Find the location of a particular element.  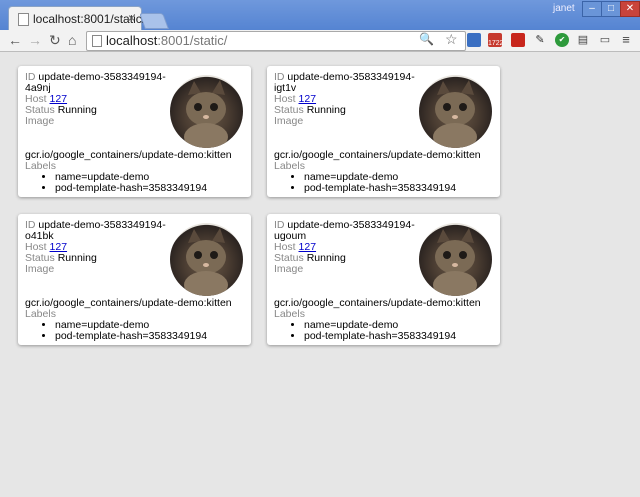

forward-icon: → is located at coordinates (35, 40).